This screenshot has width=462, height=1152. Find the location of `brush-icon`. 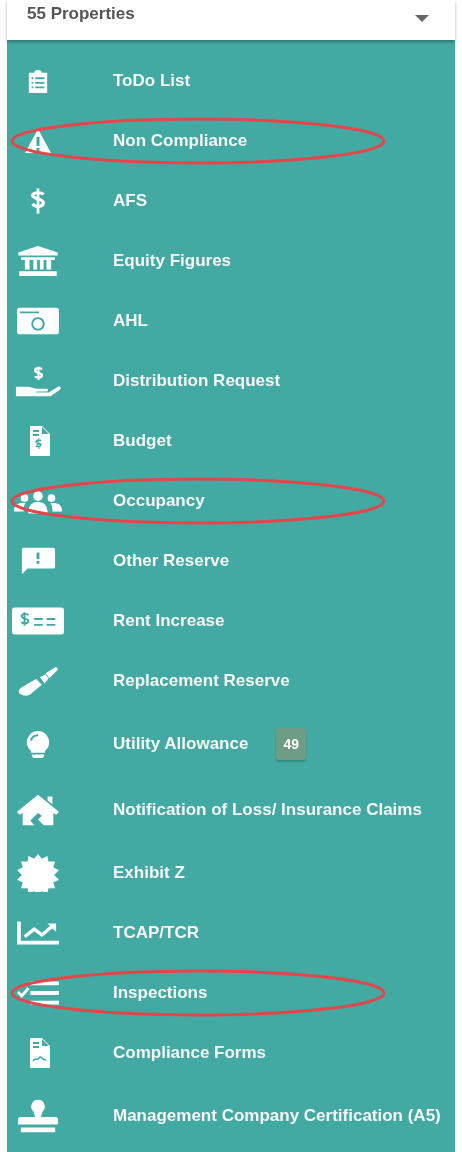

brush-icon is located at coordinates (38, 681).